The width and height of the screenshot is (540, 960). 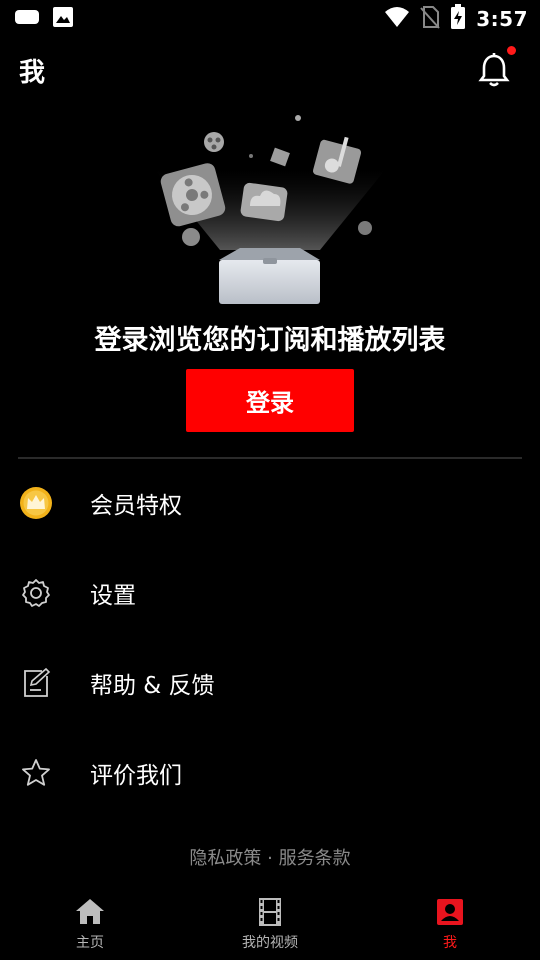 What do you see at coordinates (36, 503) in the screenshot?
I see `crown-icon` at bounding box center [36, 503].